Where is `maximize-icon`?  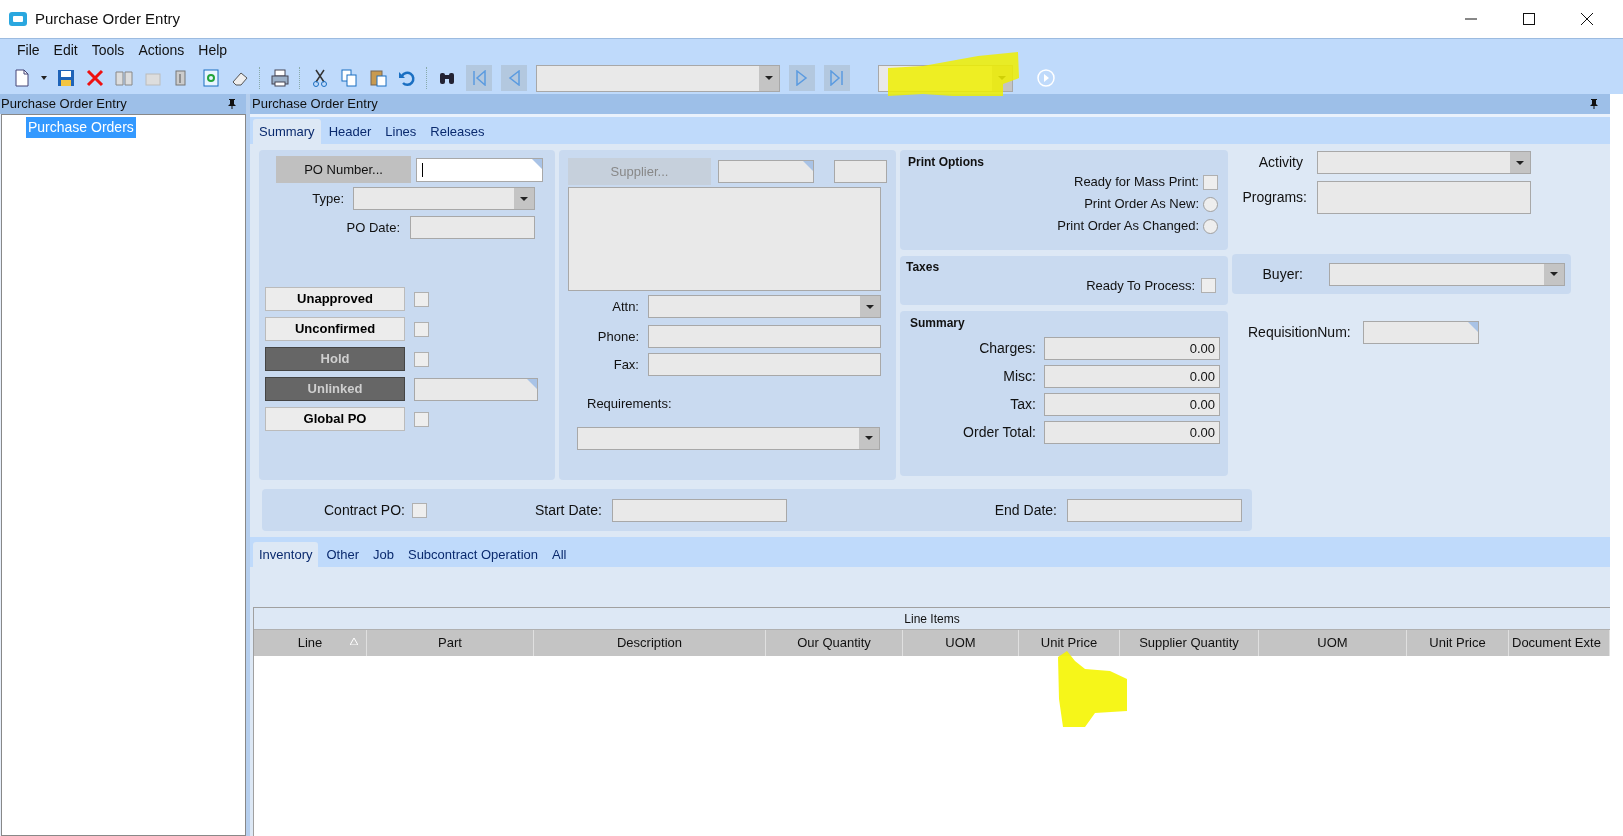
maximize-icon is located at coordinates (1529, 19).